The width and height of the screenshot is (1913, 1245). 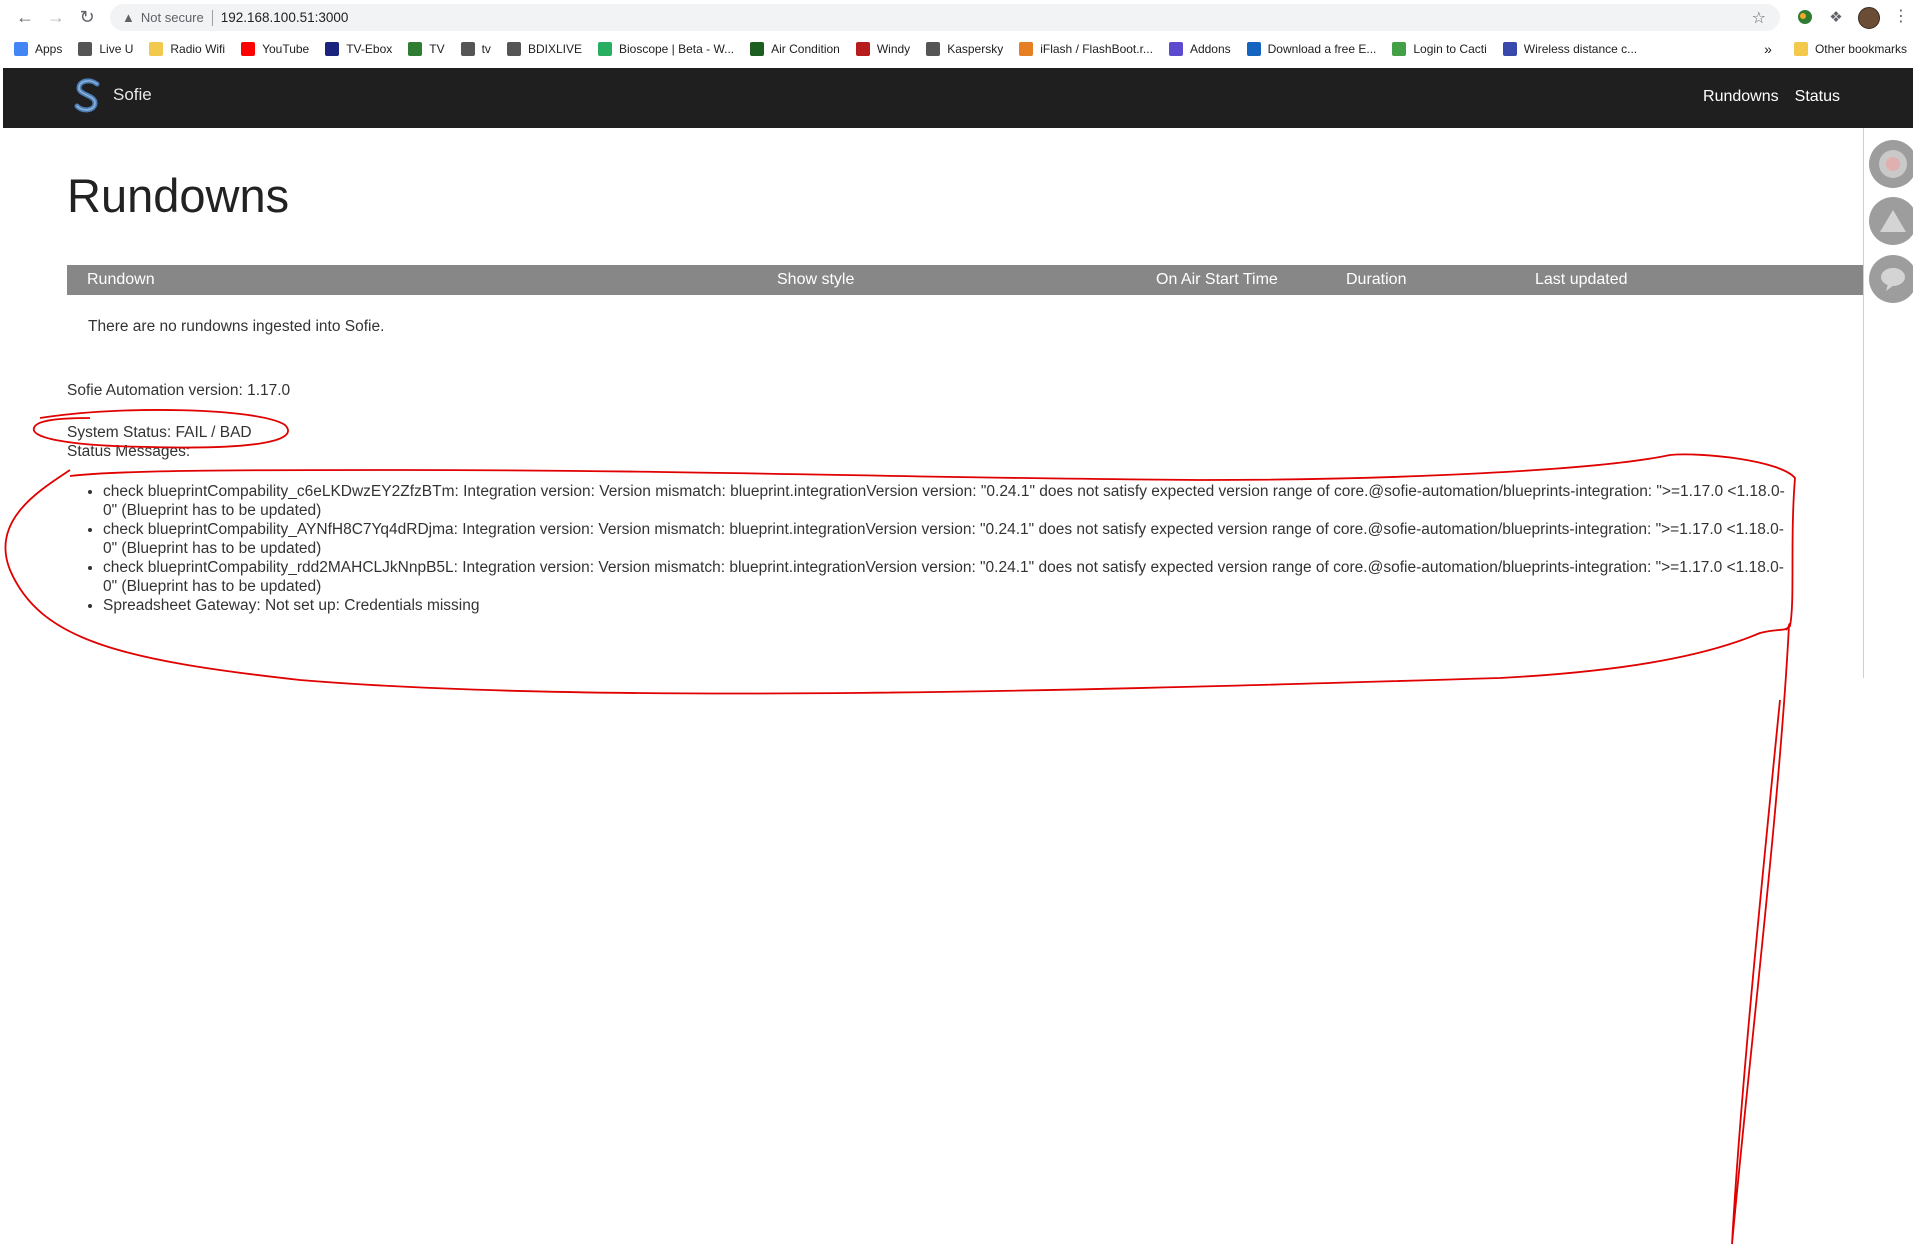 I want to click on bookmark-item: Kaspersky, so click(x=964, y=49).